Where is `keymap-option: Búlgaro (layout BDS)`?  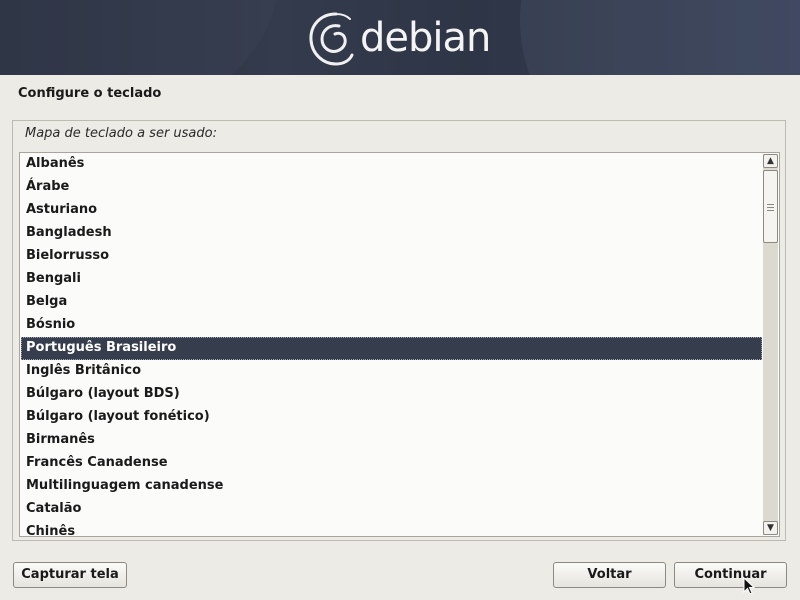 keymap-option: Búlgaro (layout BDS) is located at coordinates (391, 394).